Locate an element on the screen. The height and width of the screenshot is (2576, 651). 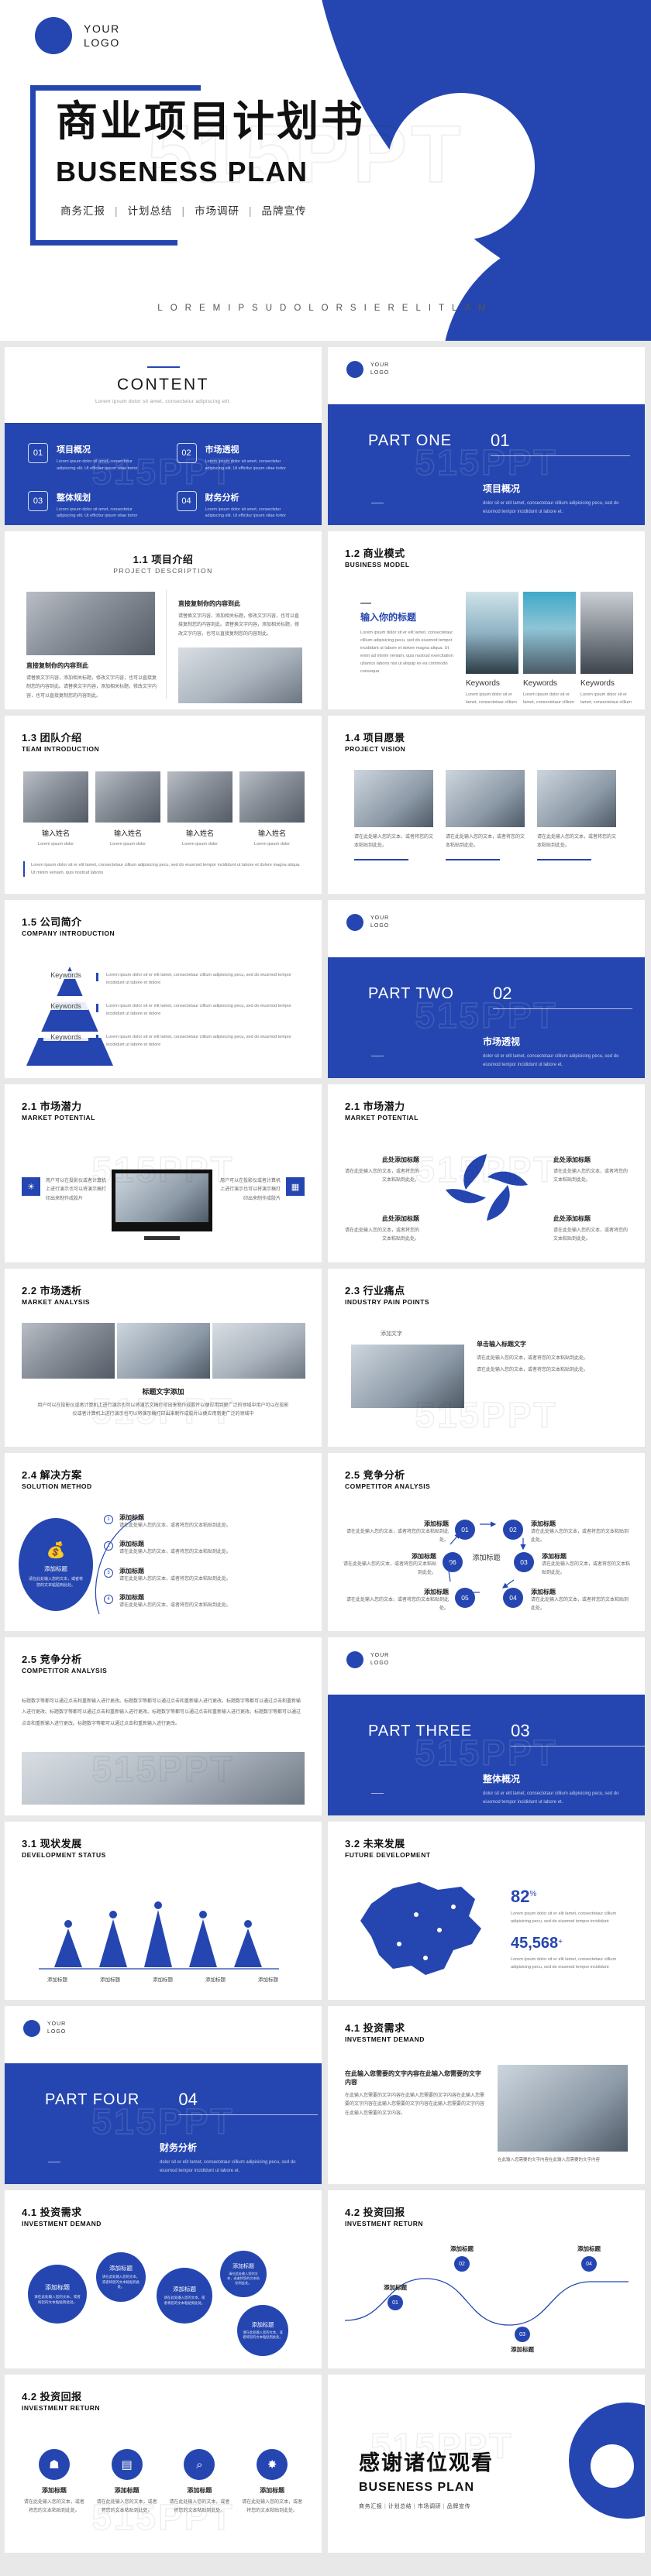
list-item: 1 添加标题 请在此处输入您的文本，或者将您的文本粘贴到此处。 is located at coordinates (206, 1521).